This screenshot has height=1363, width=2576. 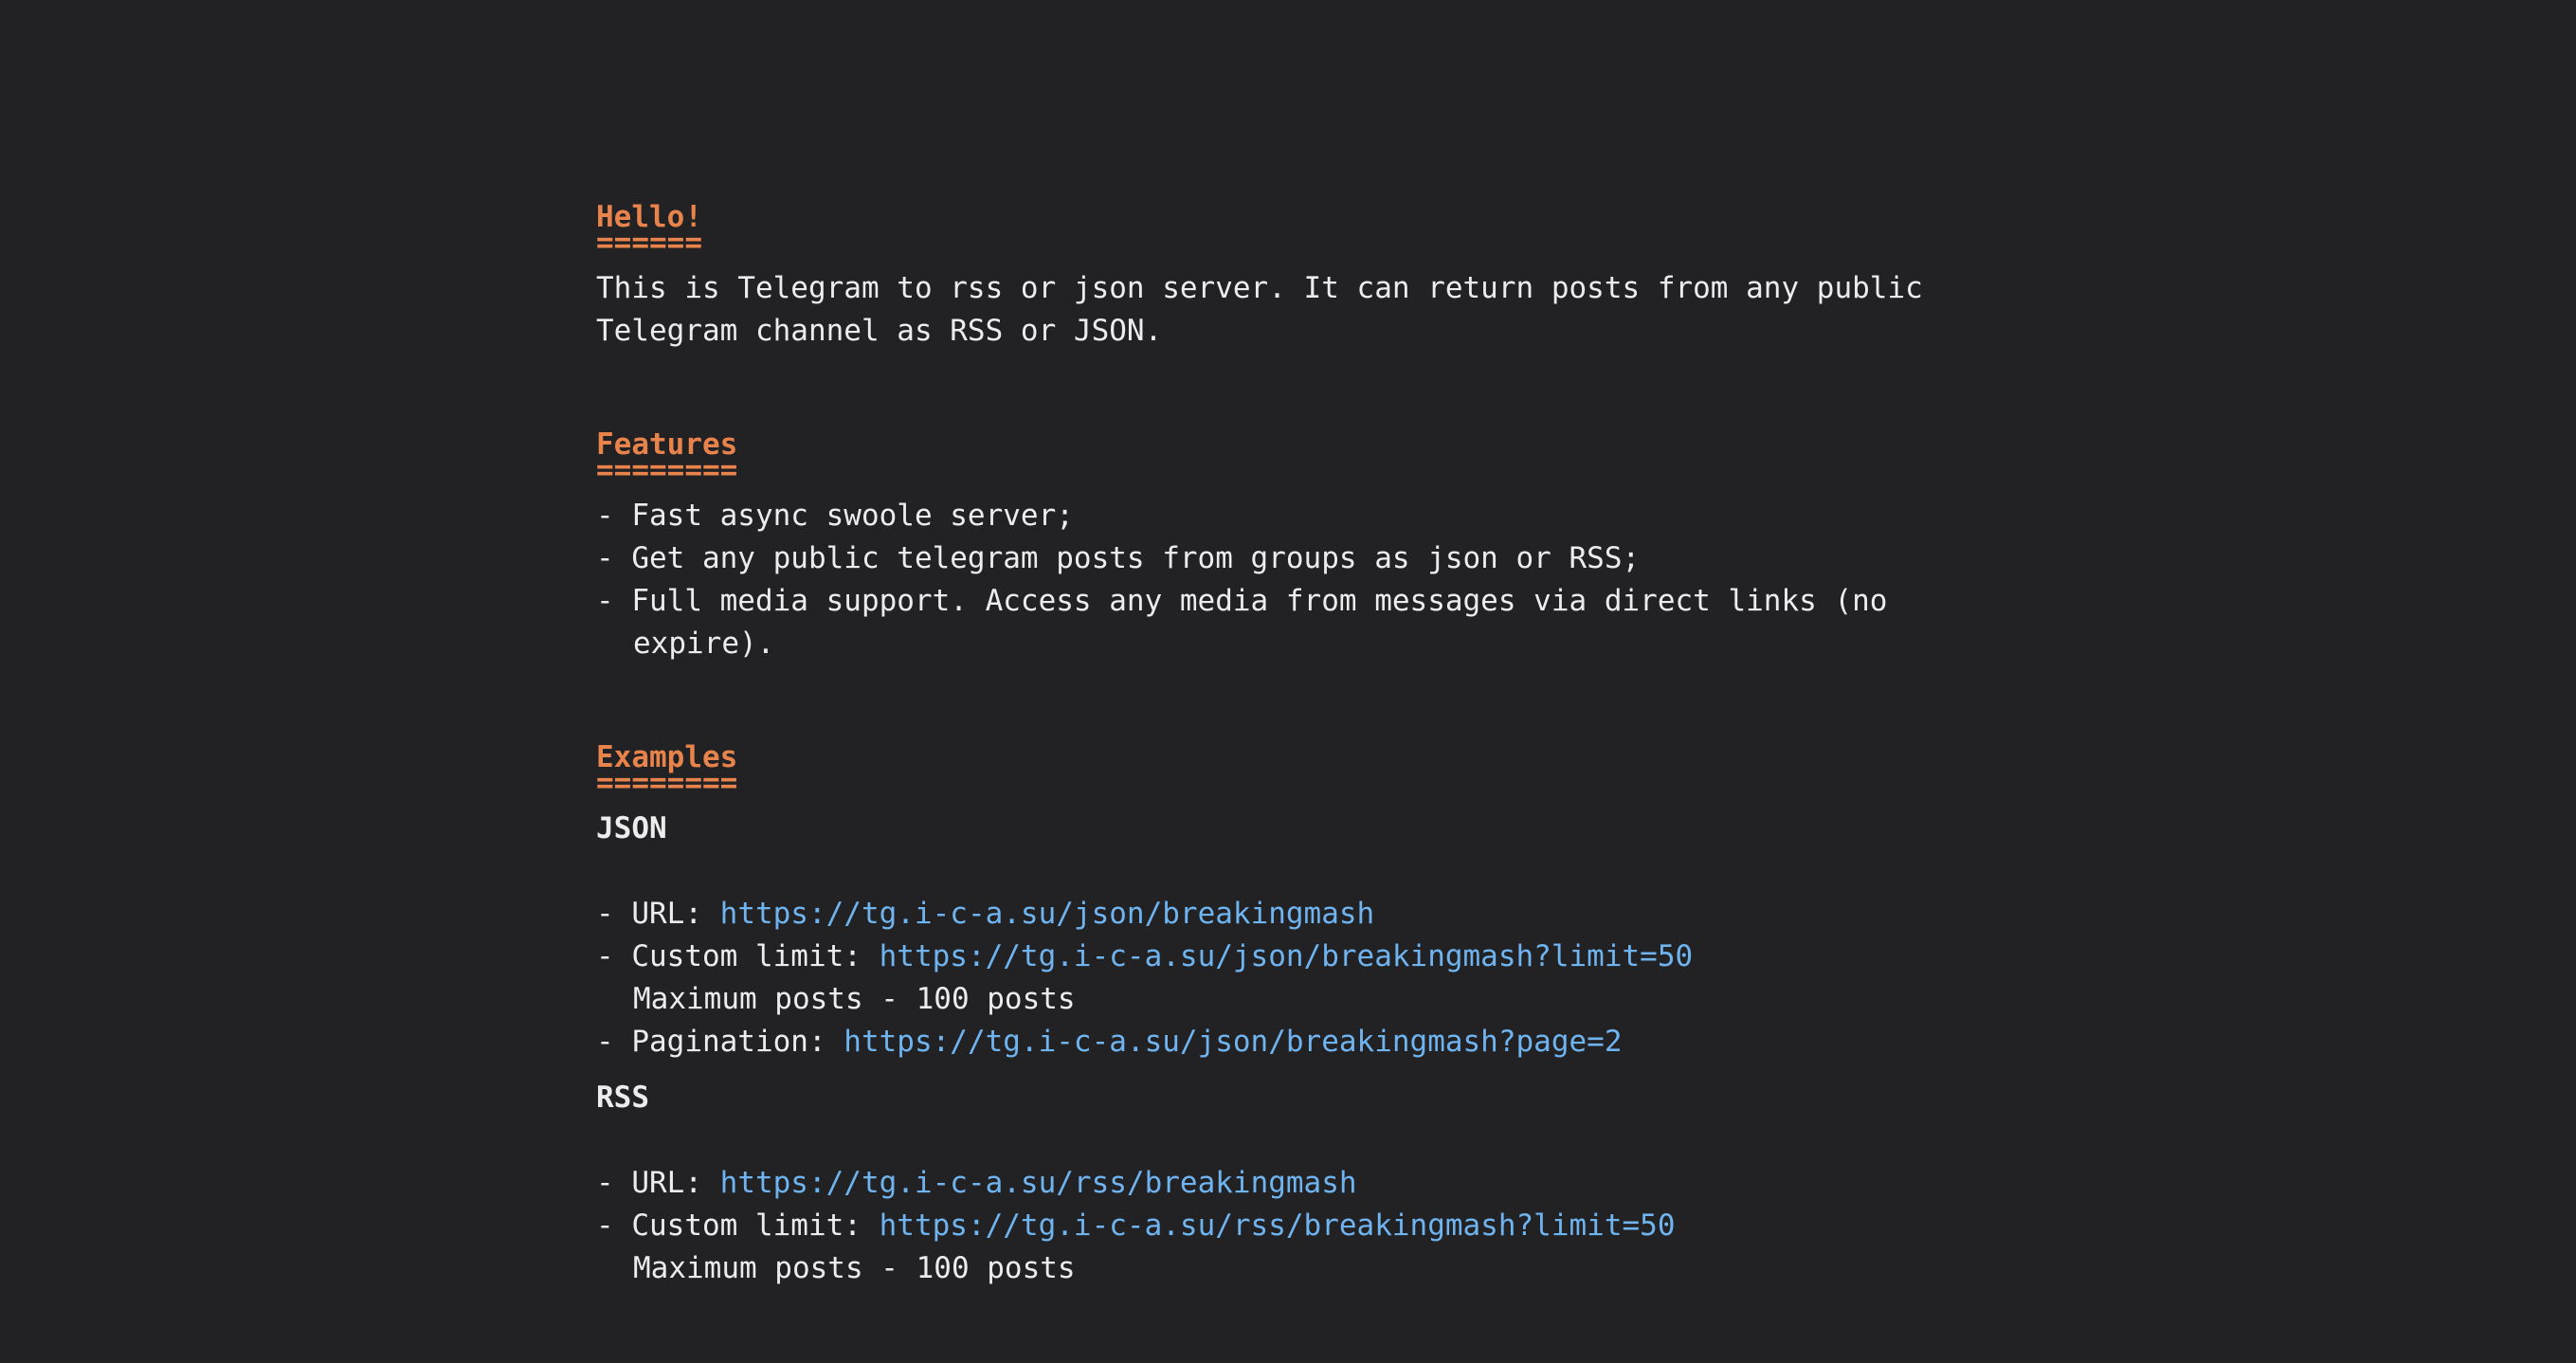 What do you see at coordinates (667, 470) in the screenshot?
I see `features-heading-underline: ========` at bounding box center [667, 470].